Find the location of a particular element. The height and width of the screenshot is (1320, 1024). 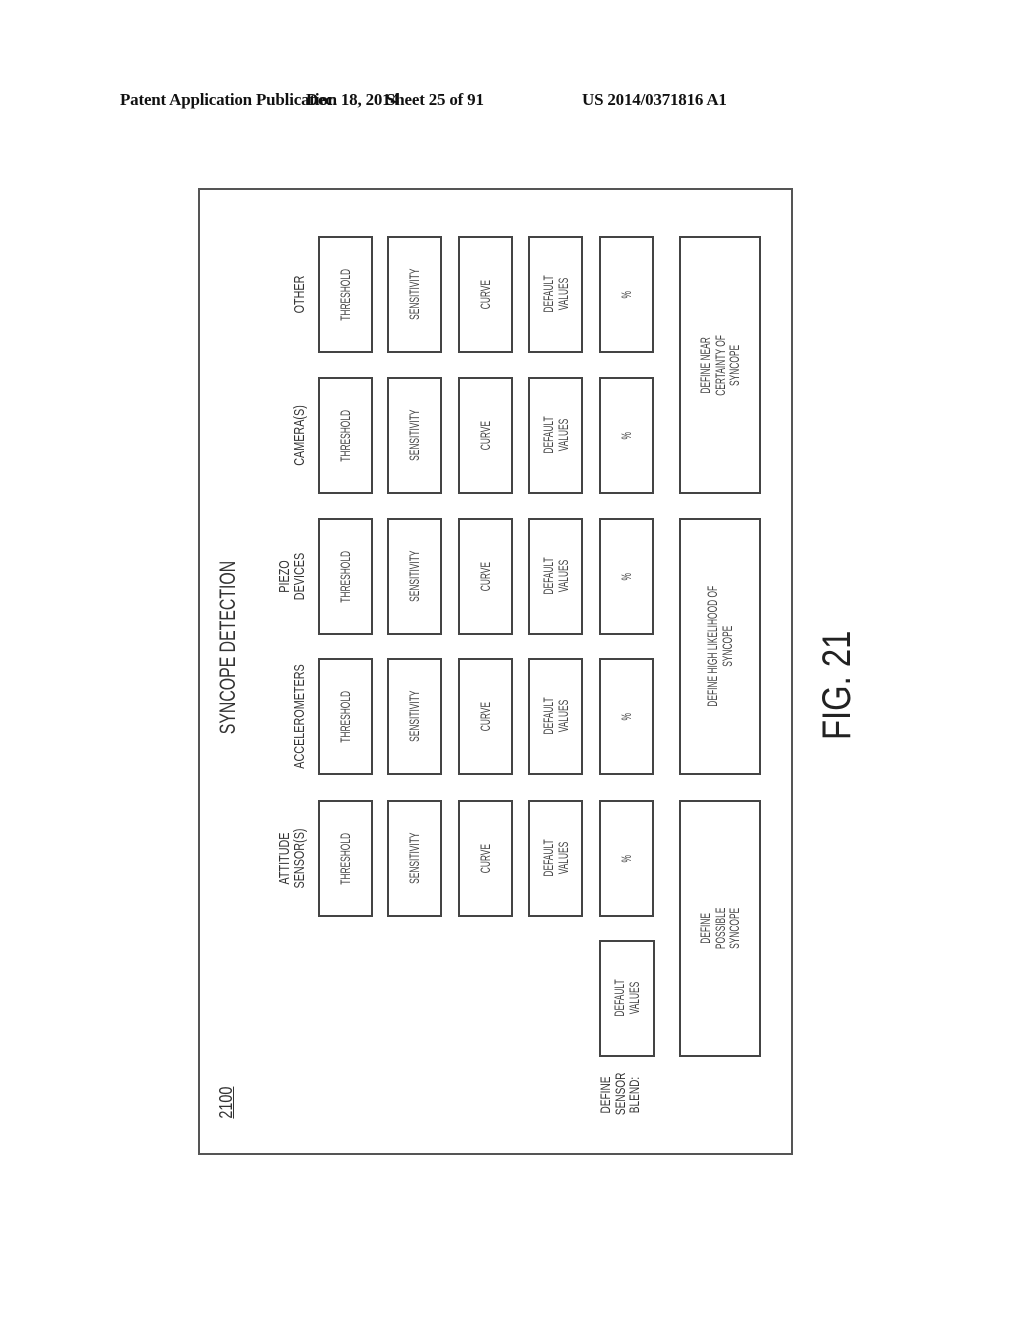

sensor-name: ATTITUDE SENSOR(S) is located at coordinates (292, 858).